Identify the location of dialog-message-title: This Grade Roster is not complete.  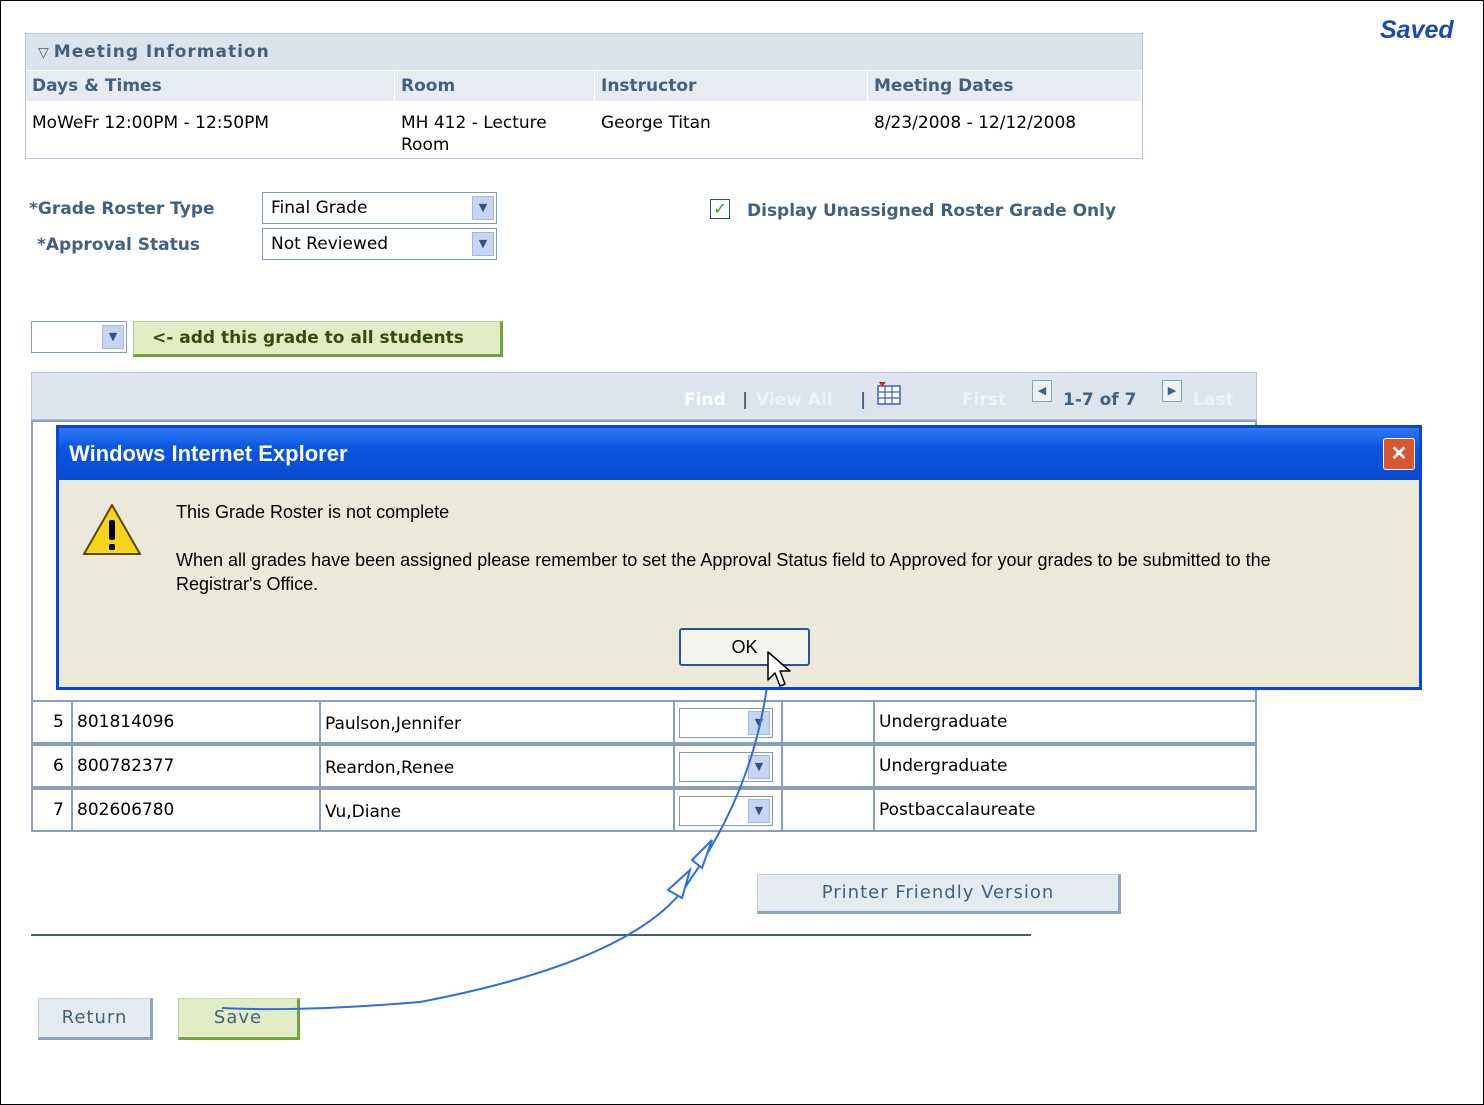
(313, 512).